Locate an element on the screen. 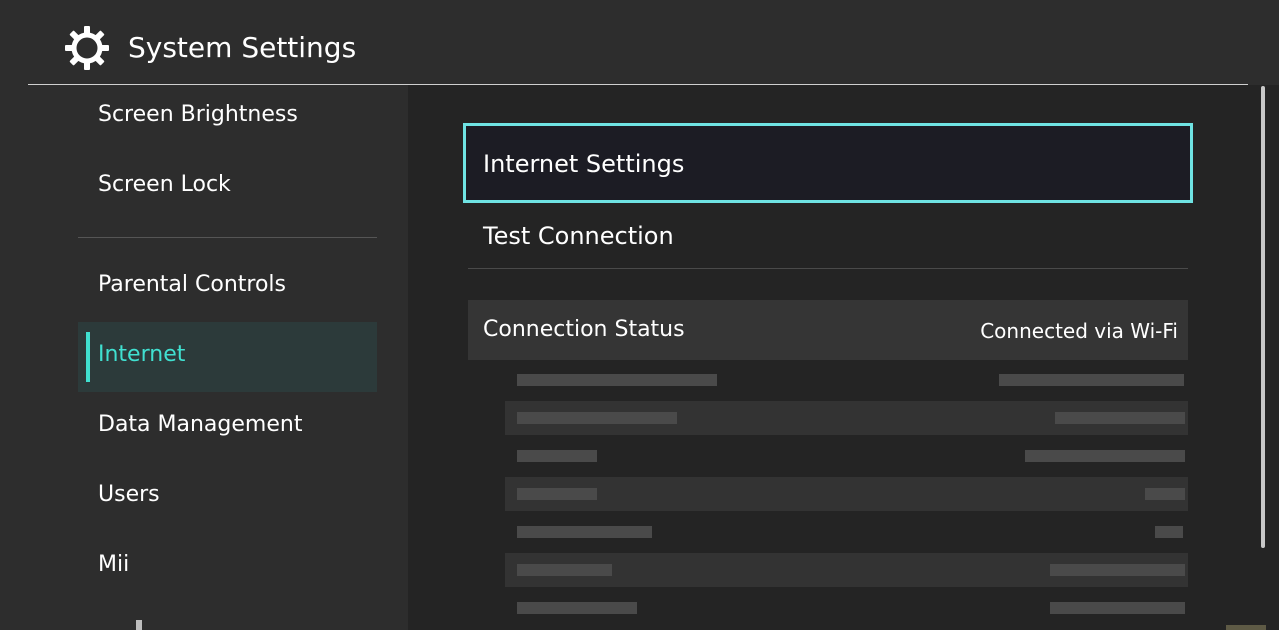  active-indicator is located at coordinates (88, 357).